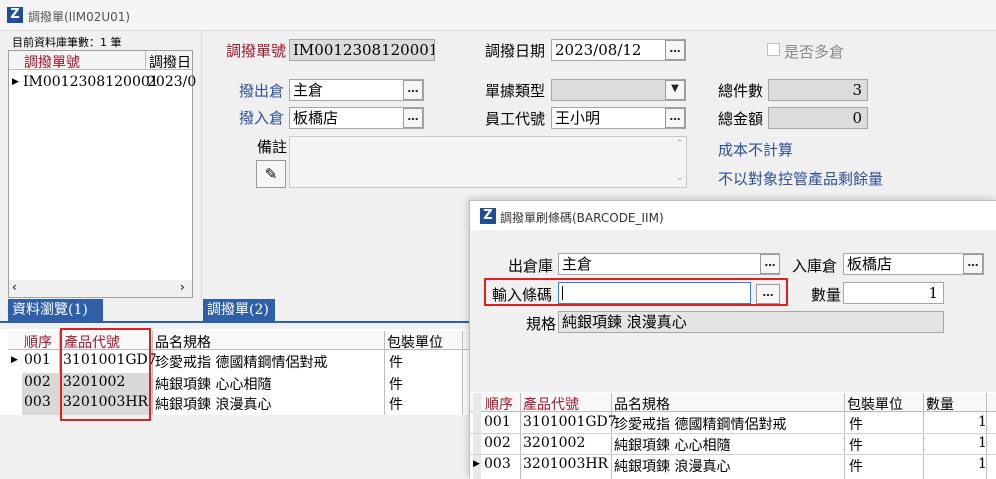 The image size is (996, 479). I want to click on dialog-spec-field: 純銀項鍊 浪漫真心, so click(751, 322).